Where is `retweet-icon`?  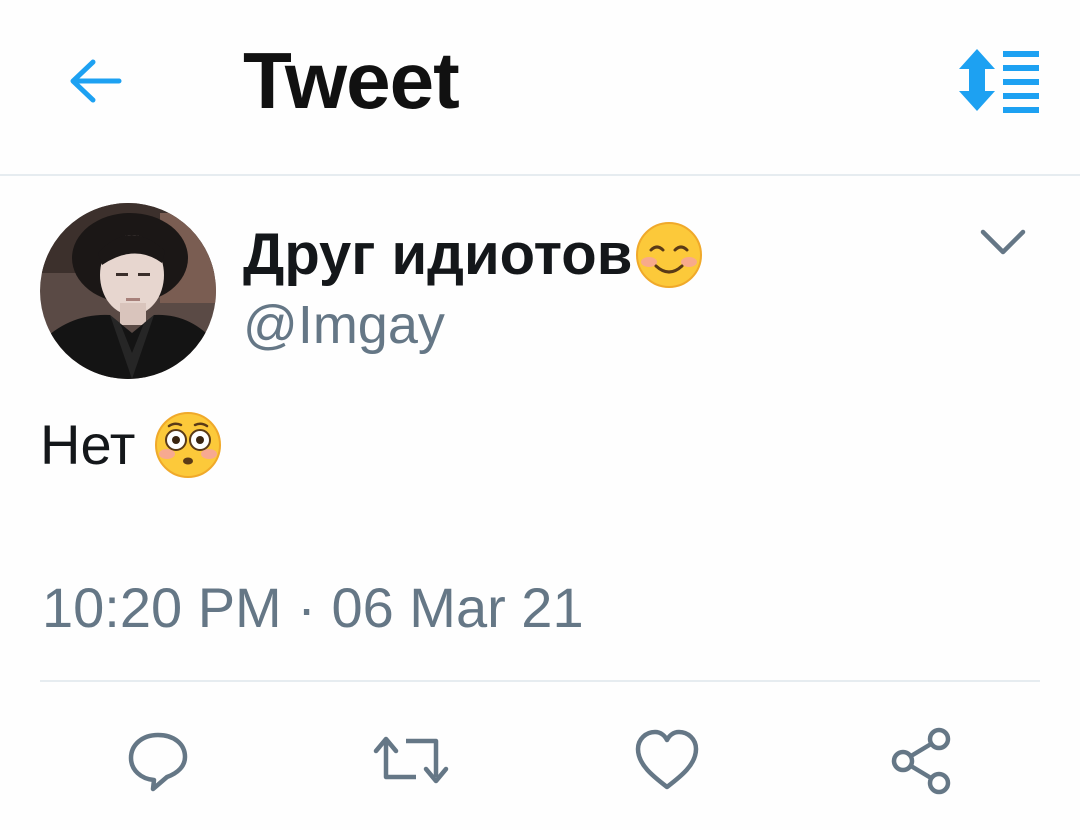
retweet-icon is located at coordinates (411, 760).